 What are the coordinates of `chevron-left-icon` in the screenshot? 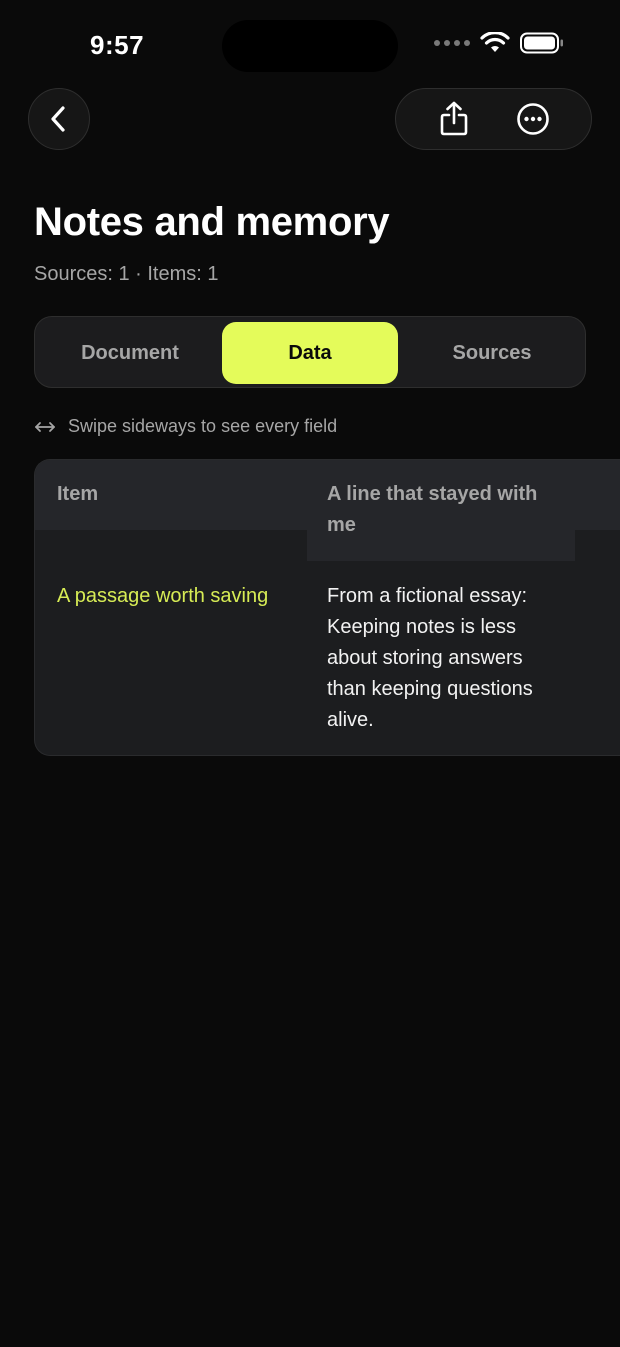 It's located at (58, 119).